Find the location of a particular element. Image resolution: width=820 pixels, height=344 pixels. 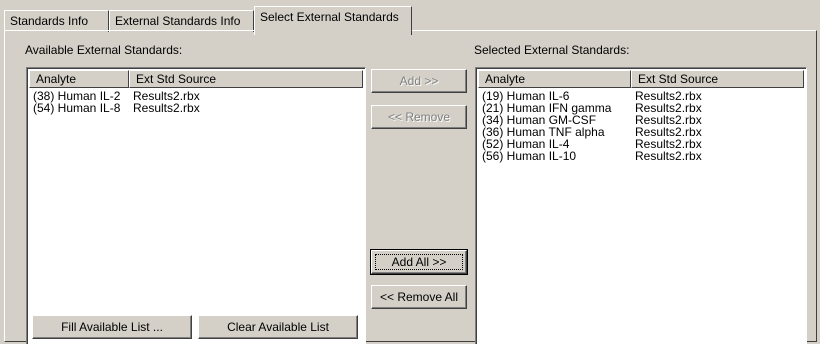

focus-rect is located at coordinates (419, 262).